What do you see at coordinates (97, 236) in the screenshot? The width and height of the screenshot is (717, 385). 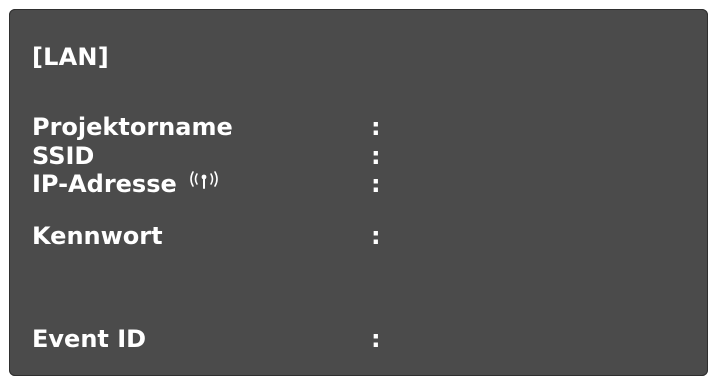 I see `password-label: Kennwort` at bounding box center [97, 236].